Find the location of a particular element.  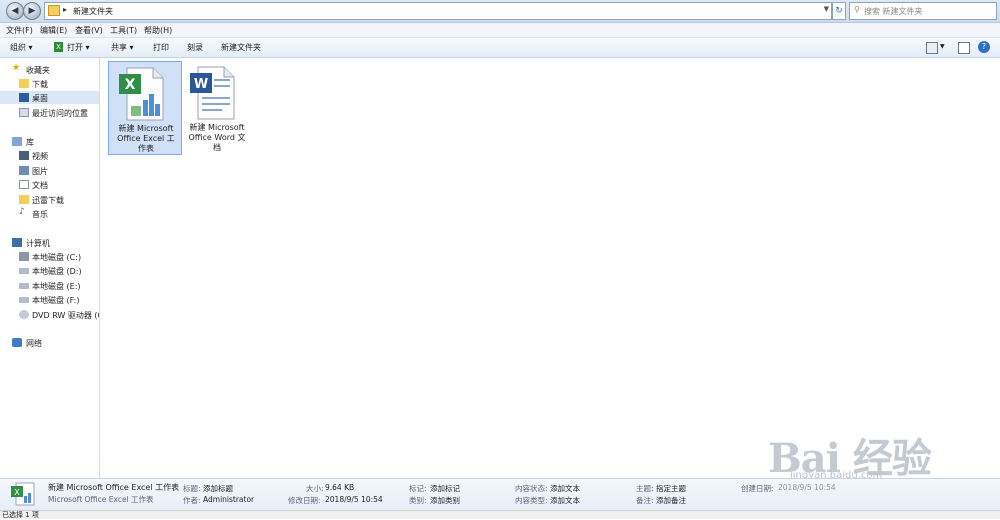

menu-help: 帮助(H) is located at coordinates (158, 30).